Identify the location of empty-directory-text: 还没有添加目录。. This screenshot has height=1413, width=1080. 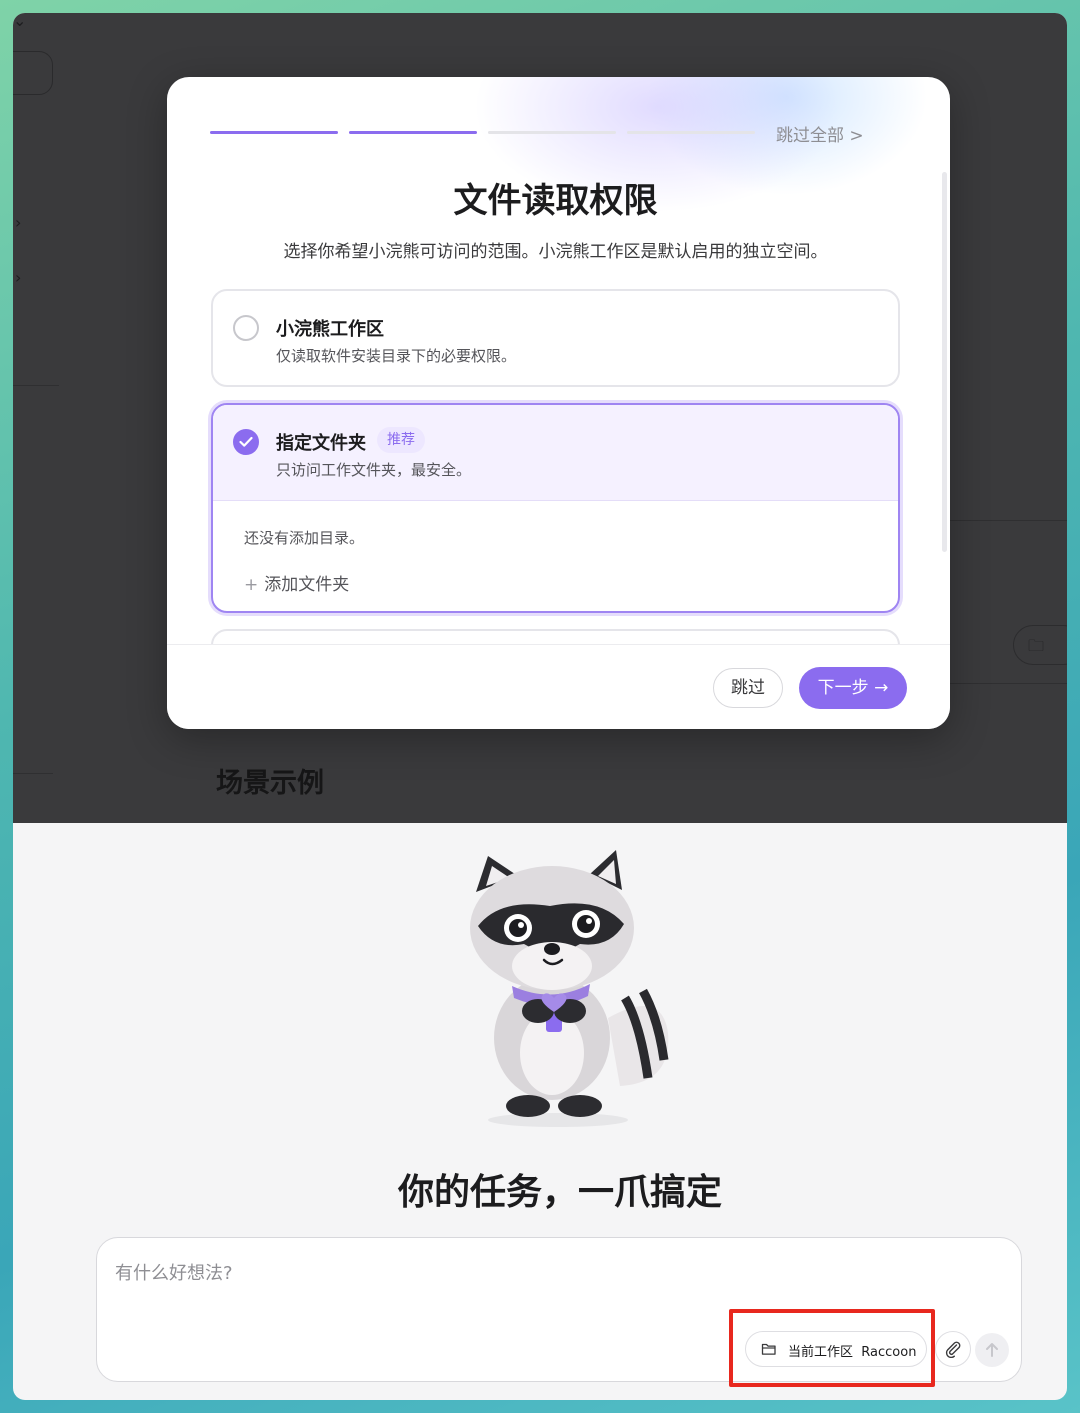
(304, 538).